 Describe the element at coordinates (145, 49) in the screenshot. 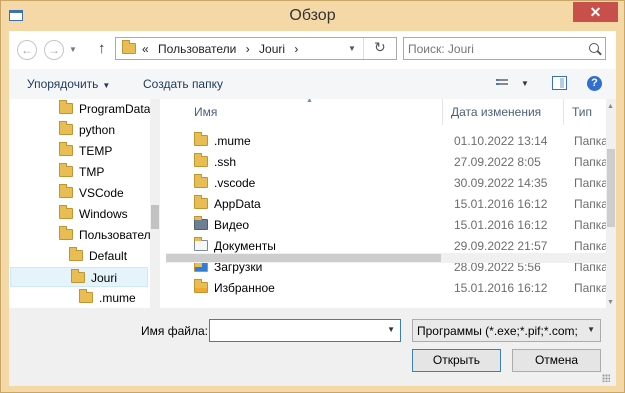

I see `breadcrumb-overflow: «` at that location.